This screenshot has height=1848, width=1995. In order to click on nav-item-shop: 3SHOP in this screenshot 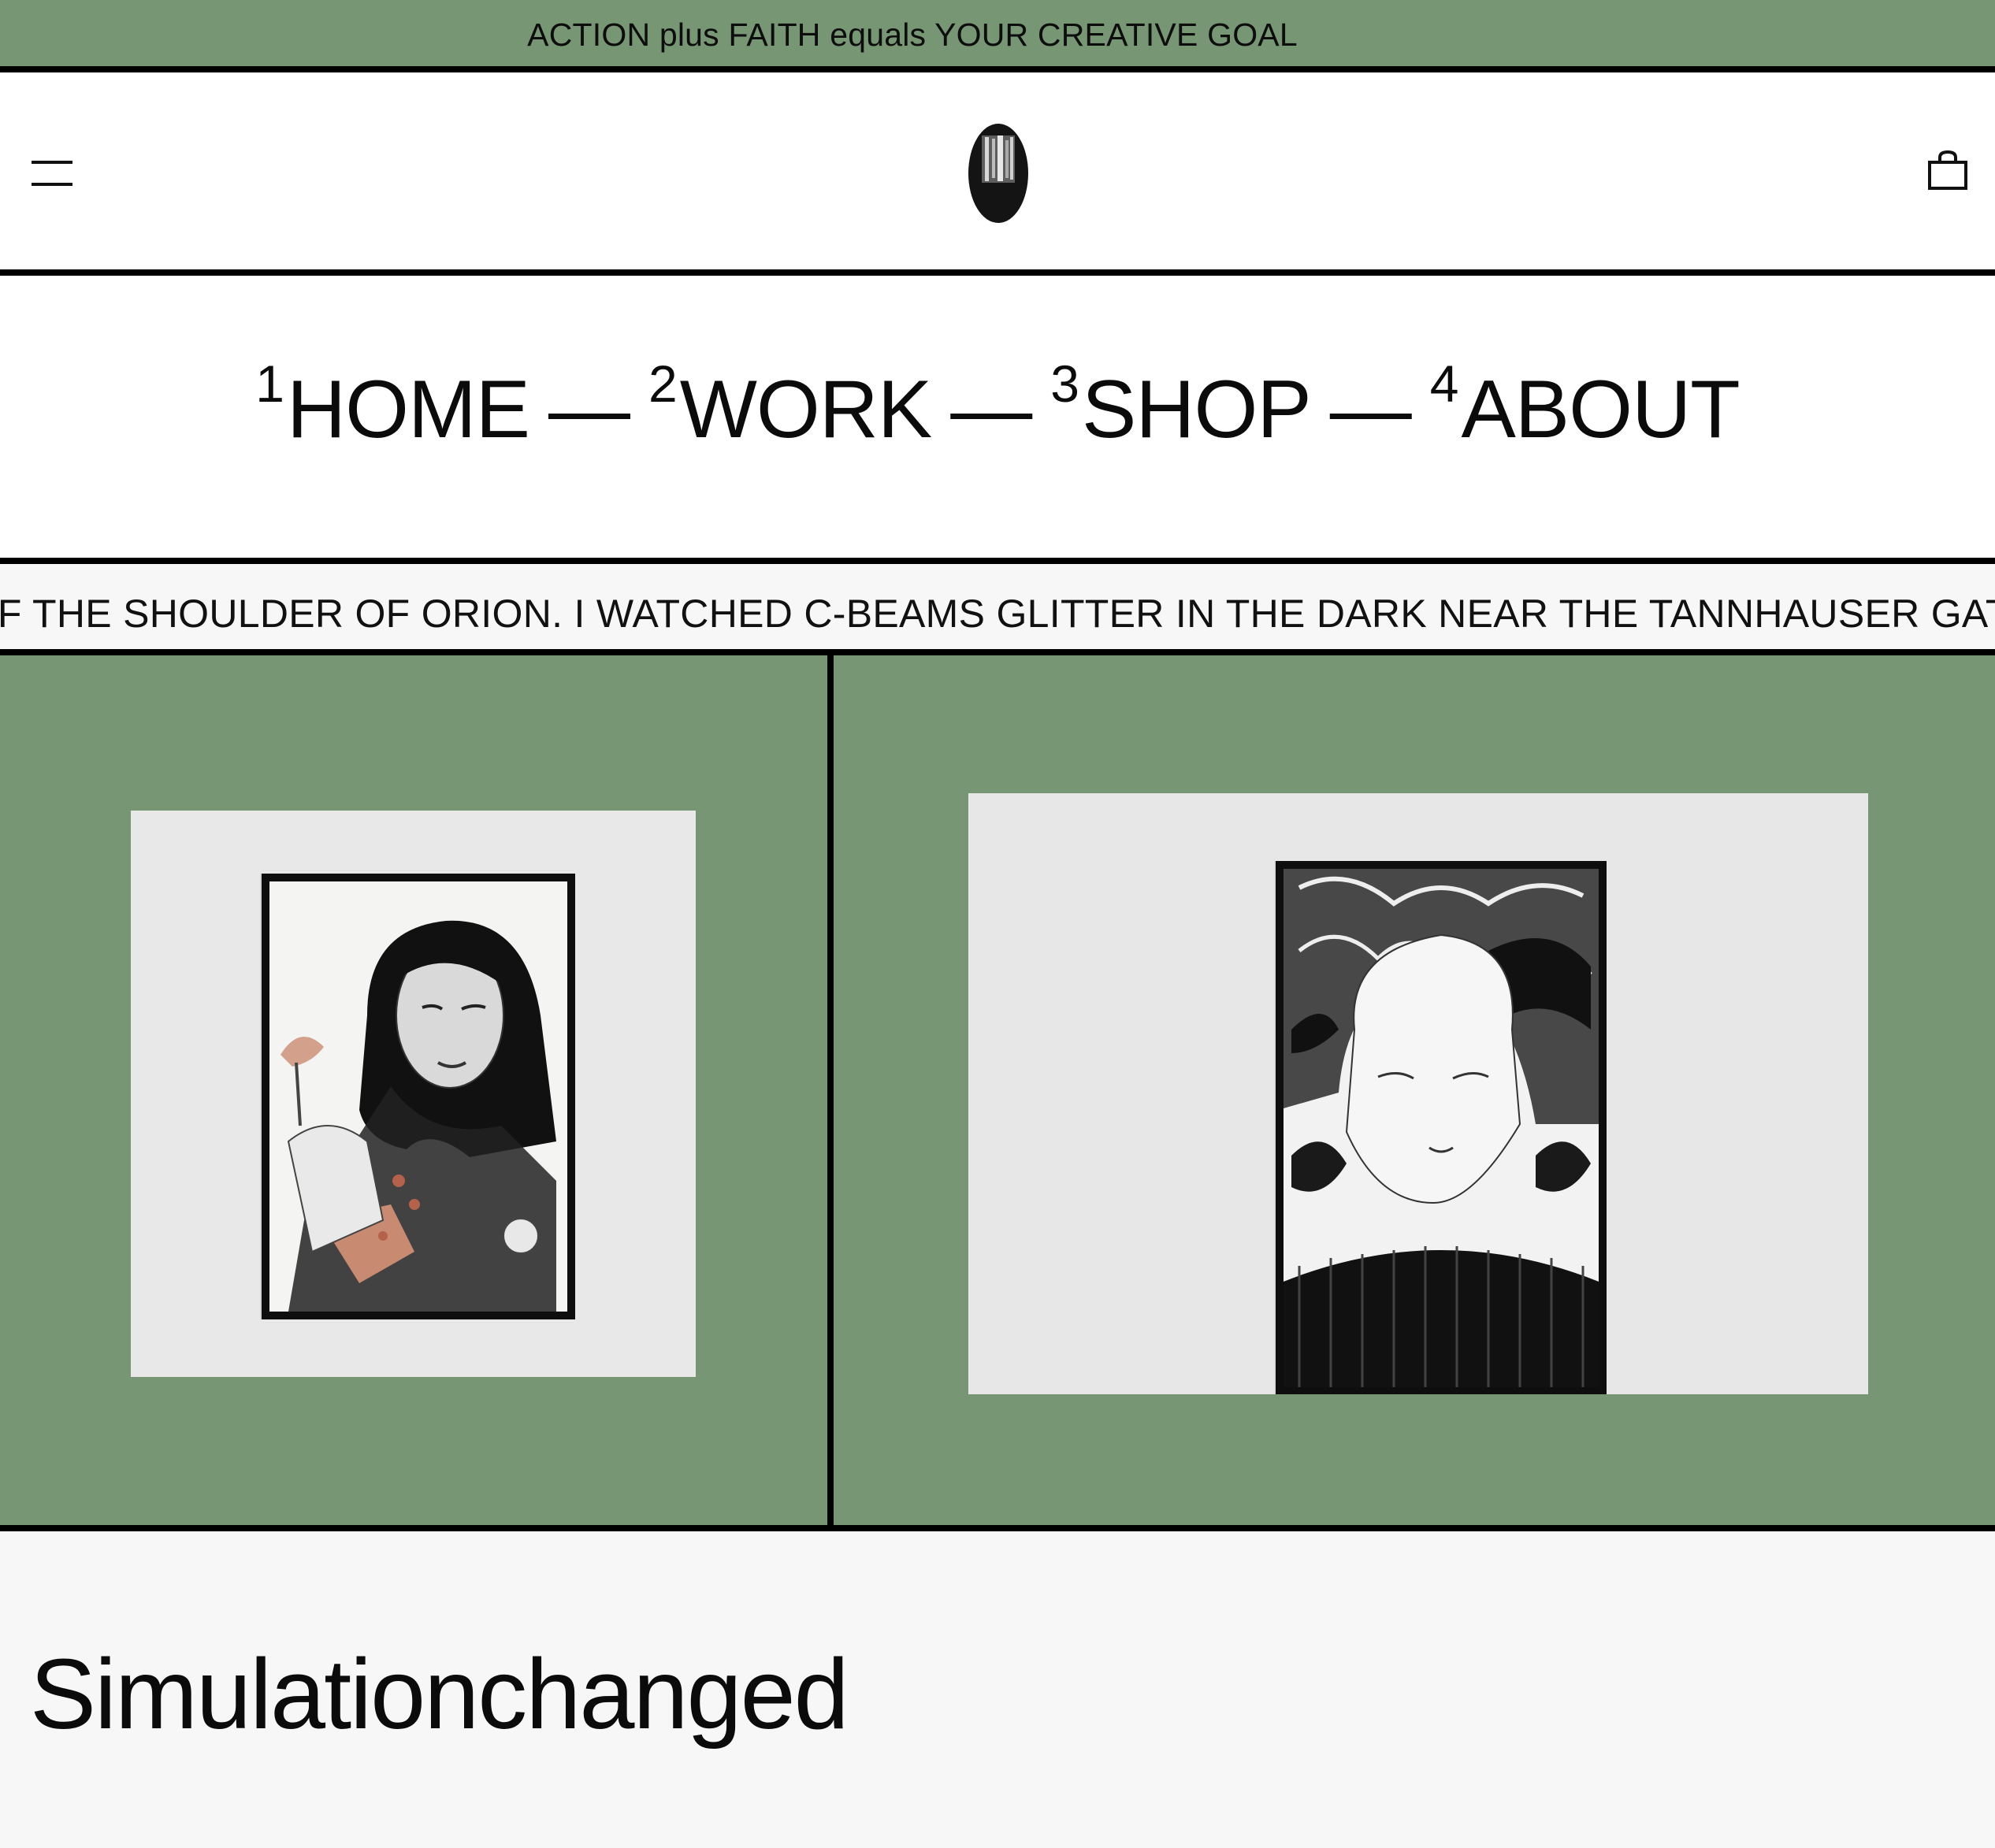, I will do `click(1180, 404)`.